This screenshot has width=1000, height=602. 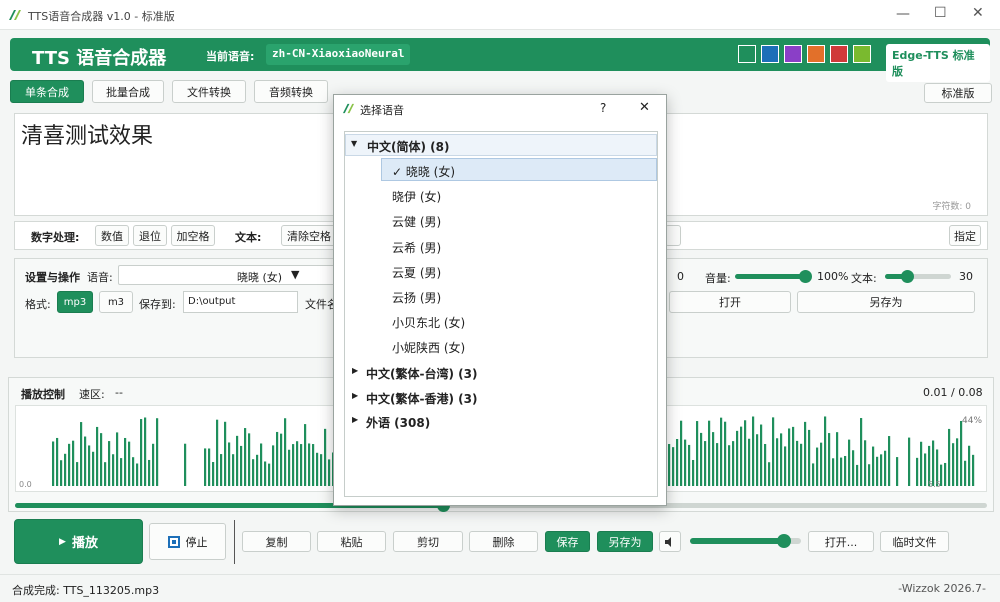 I want to click on stop-icon, so click(x=173, y=541).